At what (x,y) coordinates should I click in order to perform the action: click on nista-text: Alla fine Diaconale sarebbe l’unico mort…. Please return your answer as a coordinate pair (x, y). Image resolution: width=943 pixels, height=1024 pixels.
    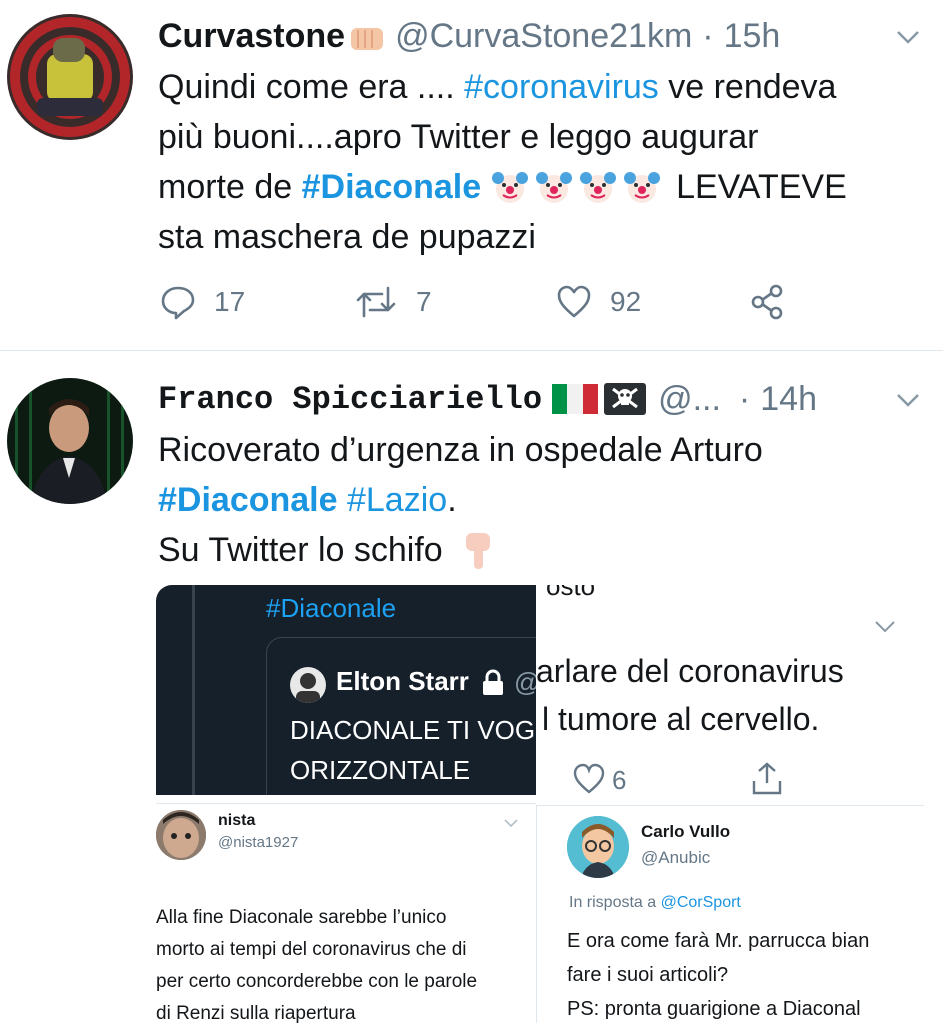
    Looking at the image, I should click on (316, 962).